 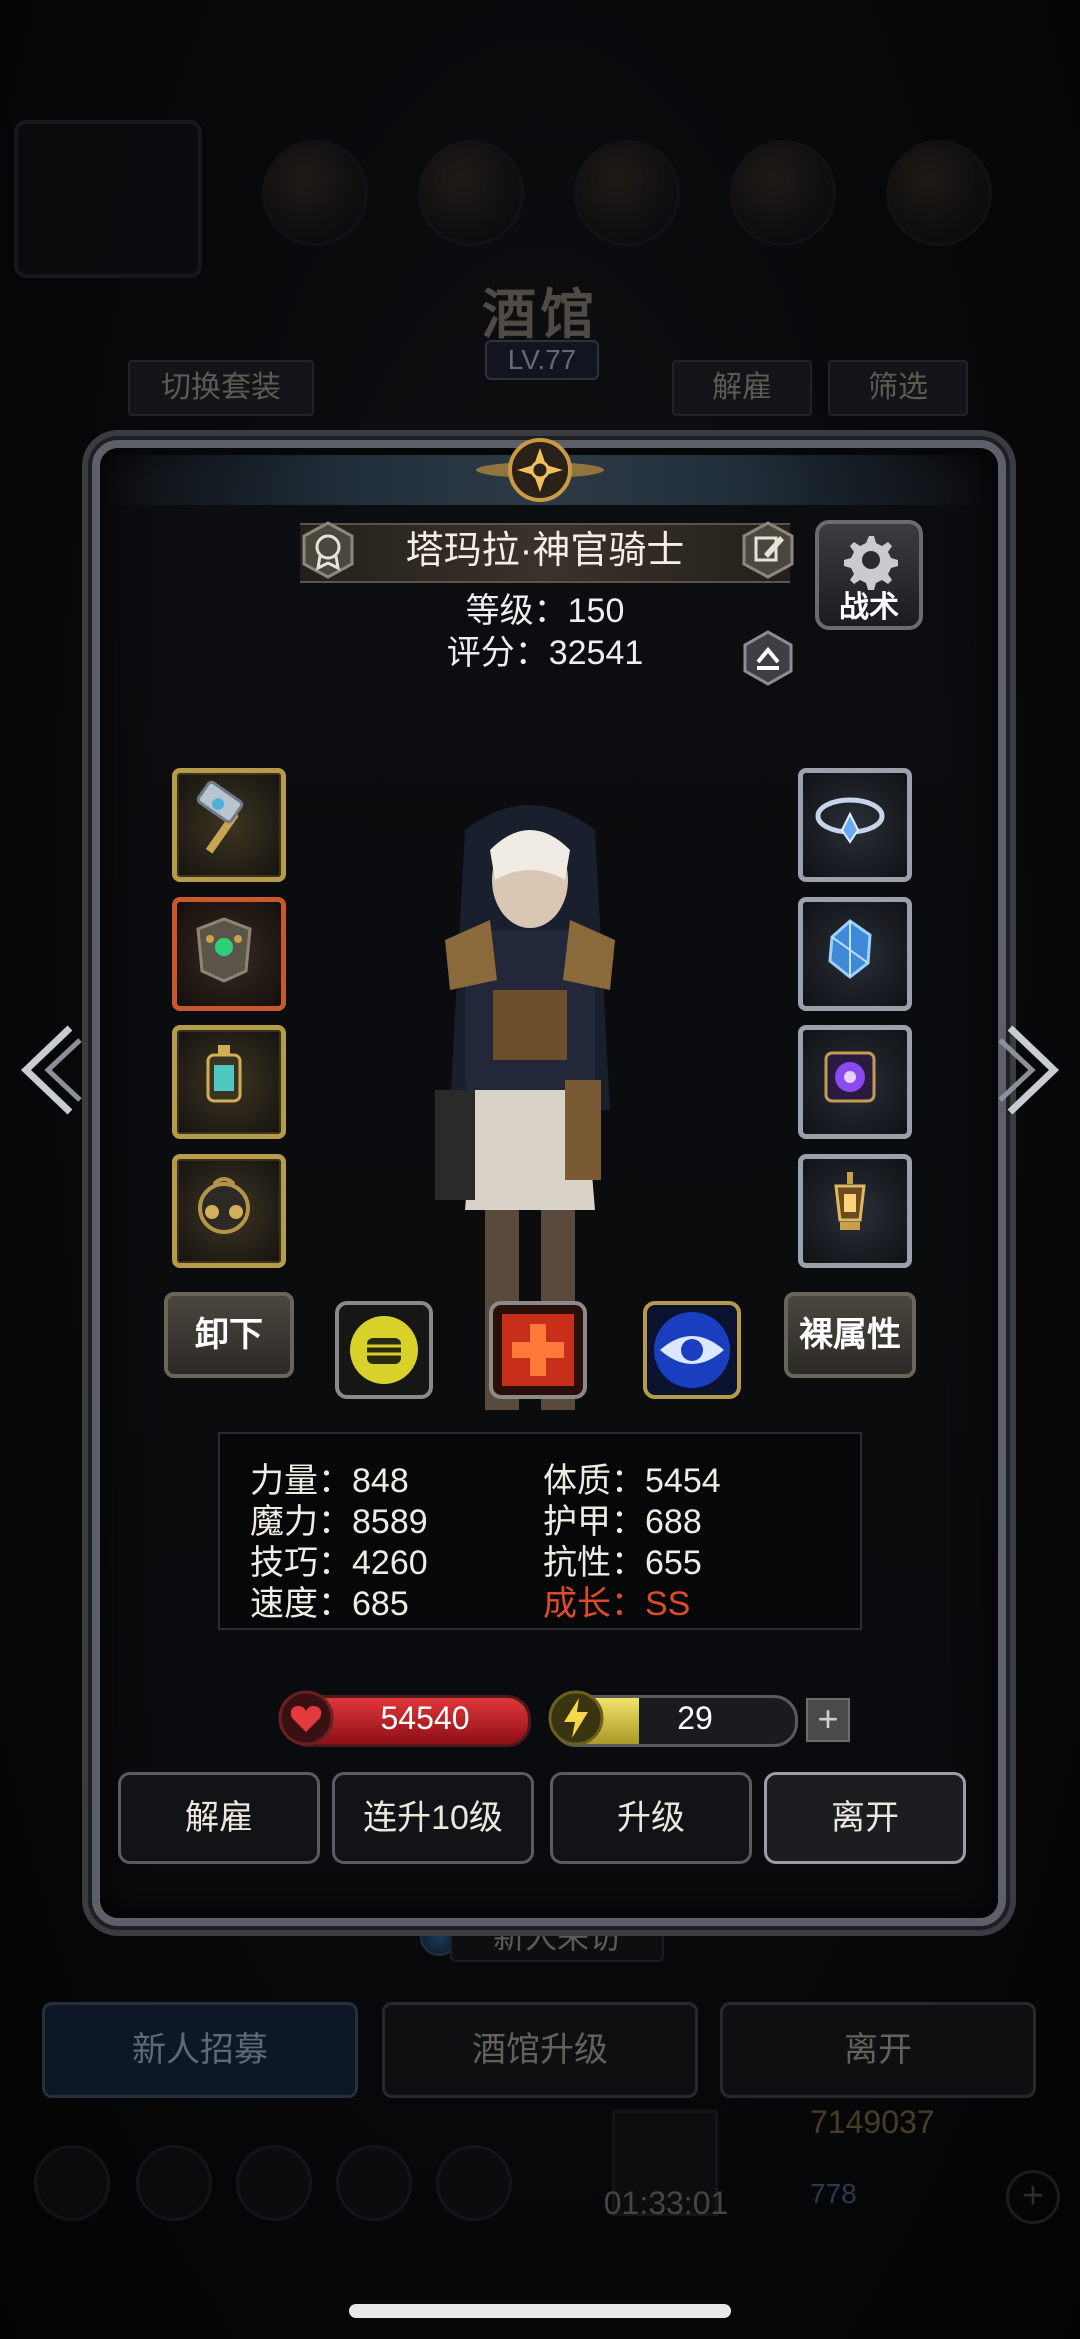 I want to click on gear-icon, so click(x=871, y=563).